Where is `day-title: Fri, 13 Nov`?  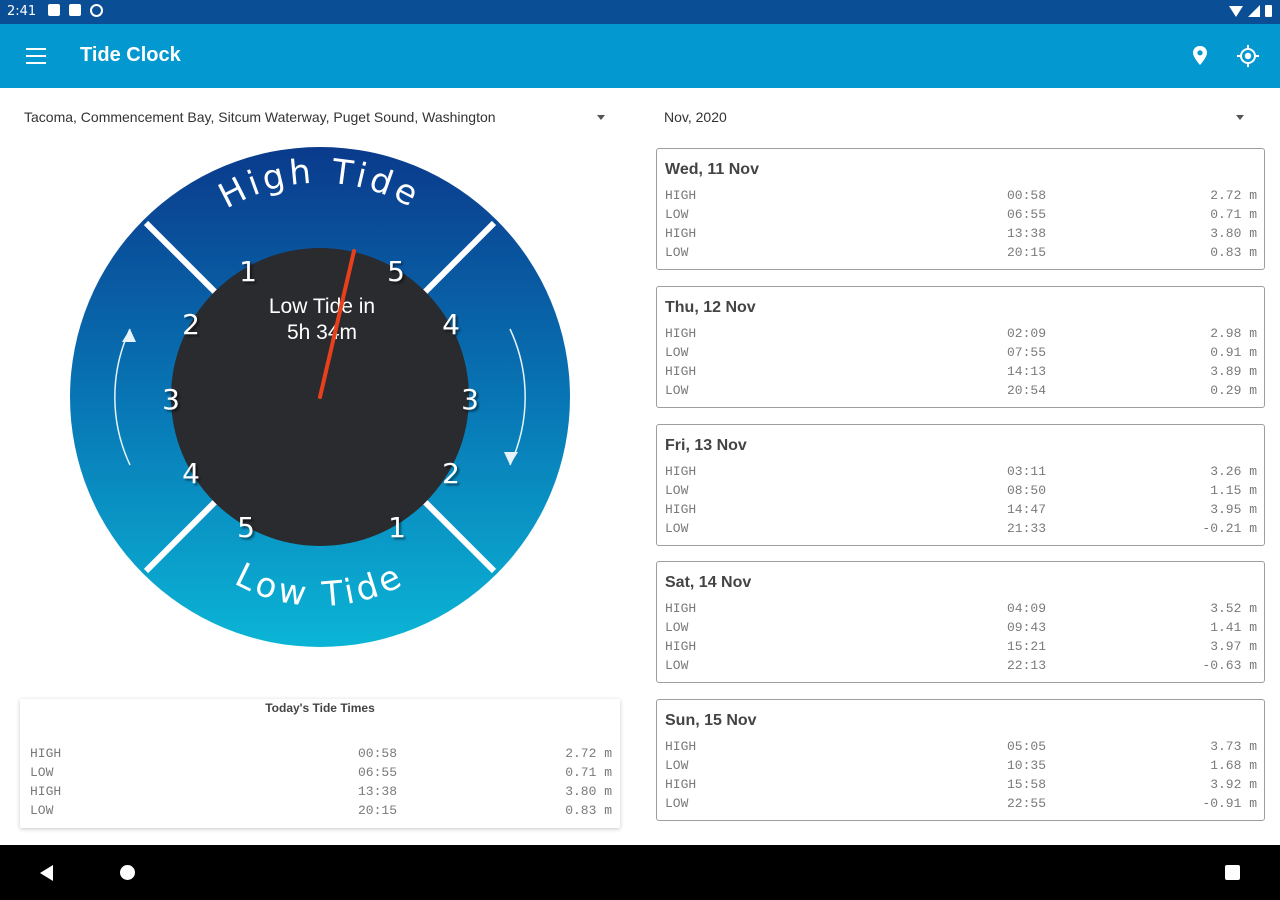
day-title: Fri, 13 Nov is located at coordinates (706, 445).